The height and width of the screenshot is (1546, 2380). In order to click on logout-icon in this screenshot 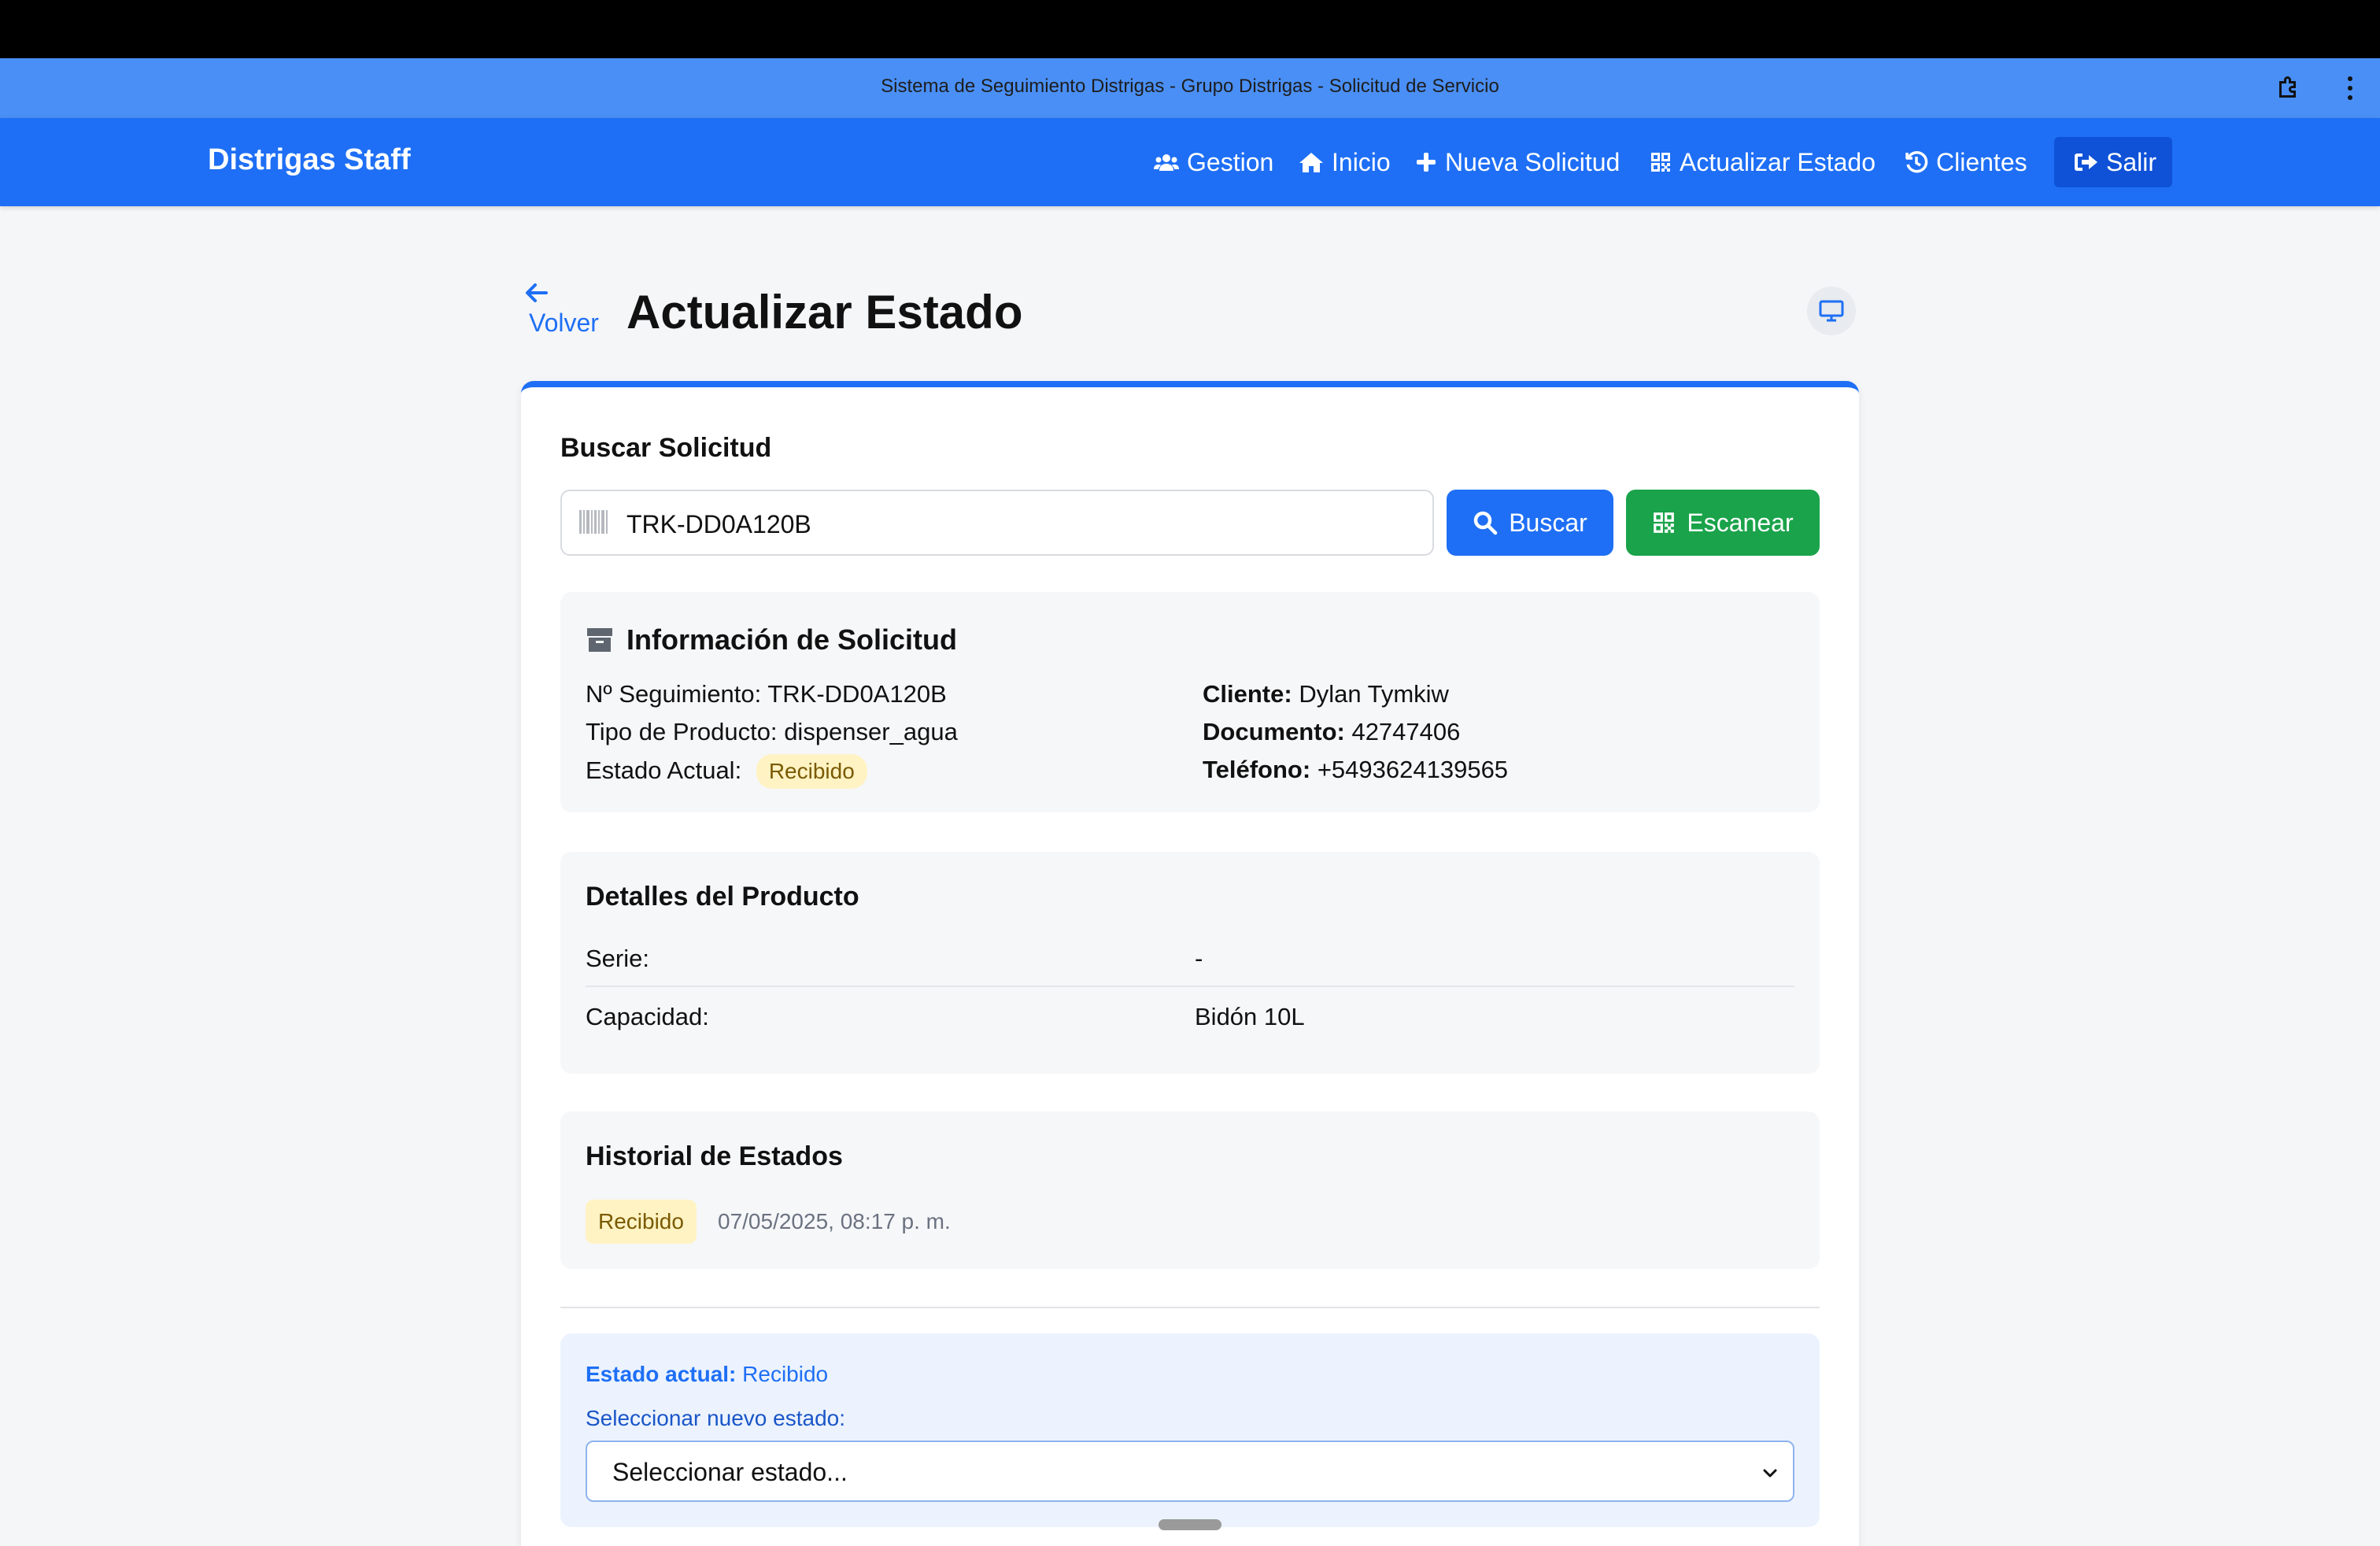, I will do `click(2086, 162)`.